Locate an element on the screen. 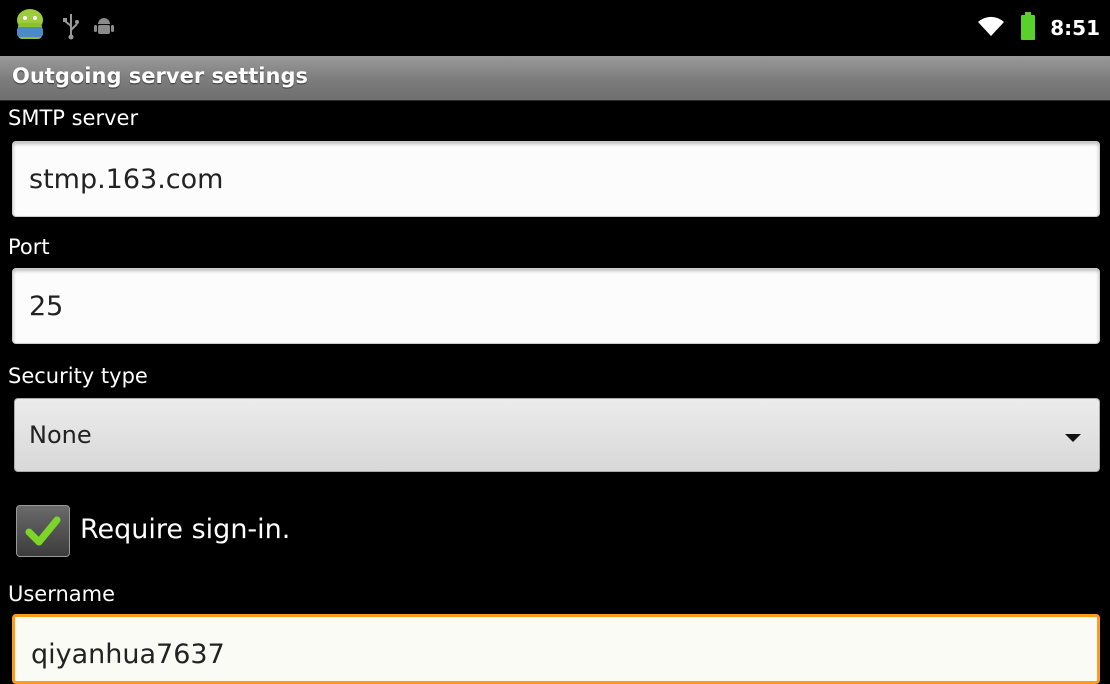 This screenshot has width=1110, height=684. page-title: Outgoing server settings is located at coordinates (160, 76).